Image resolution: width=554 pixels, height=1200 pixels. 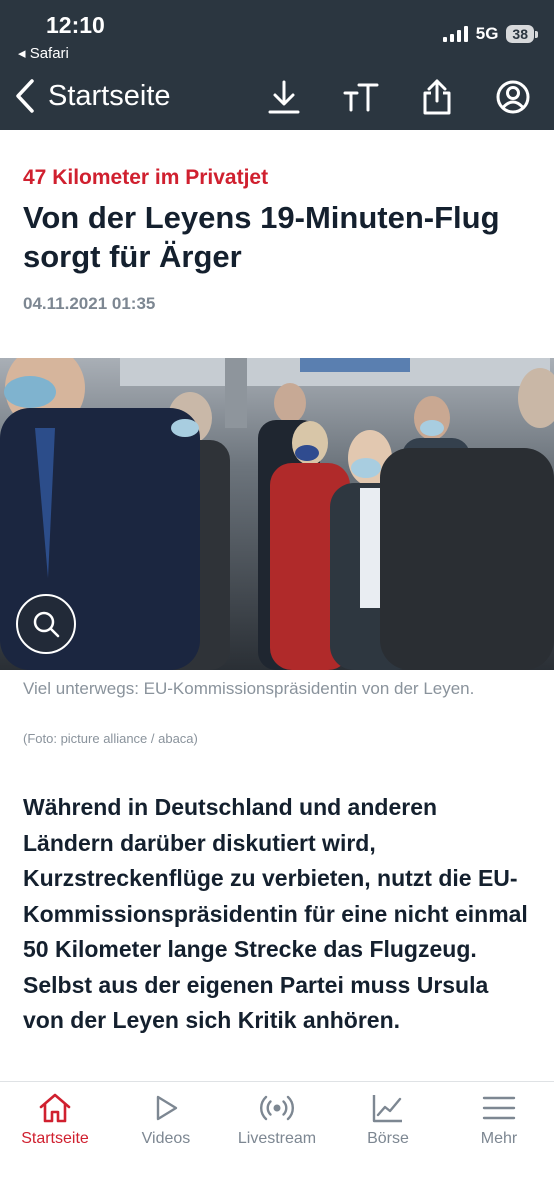 What do you see at coordinates (146, 177) in the screenshot?
I see `article-kicker: 47 Kilometer im Privatjet` at bounding box center [146, 177].